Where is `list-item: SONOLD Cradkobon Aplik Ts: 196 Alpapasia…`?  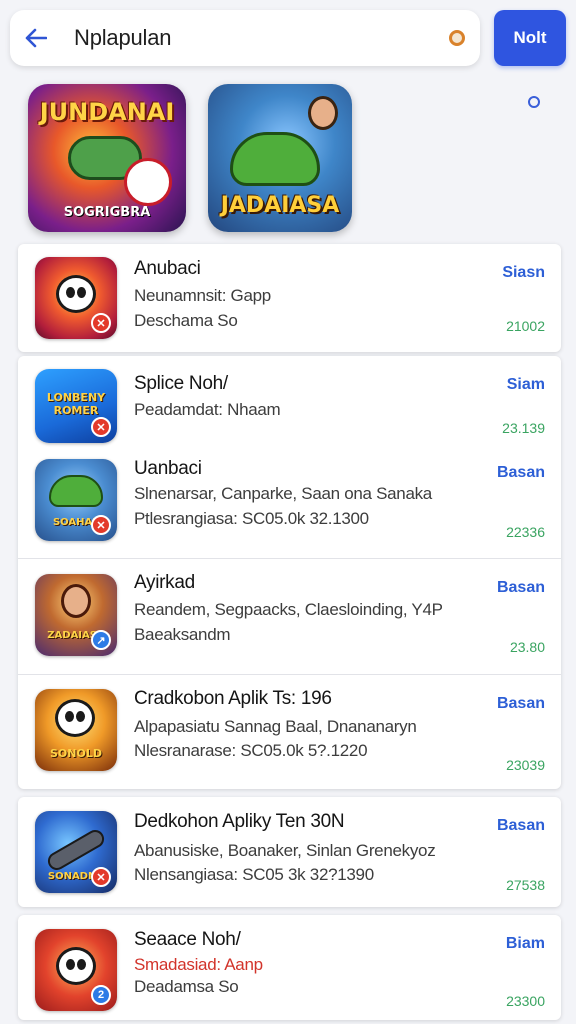
list-item: SONOLD Cradkobon Aplik Ts: 196 Alpapasia… is located at coordinates (289, 732).